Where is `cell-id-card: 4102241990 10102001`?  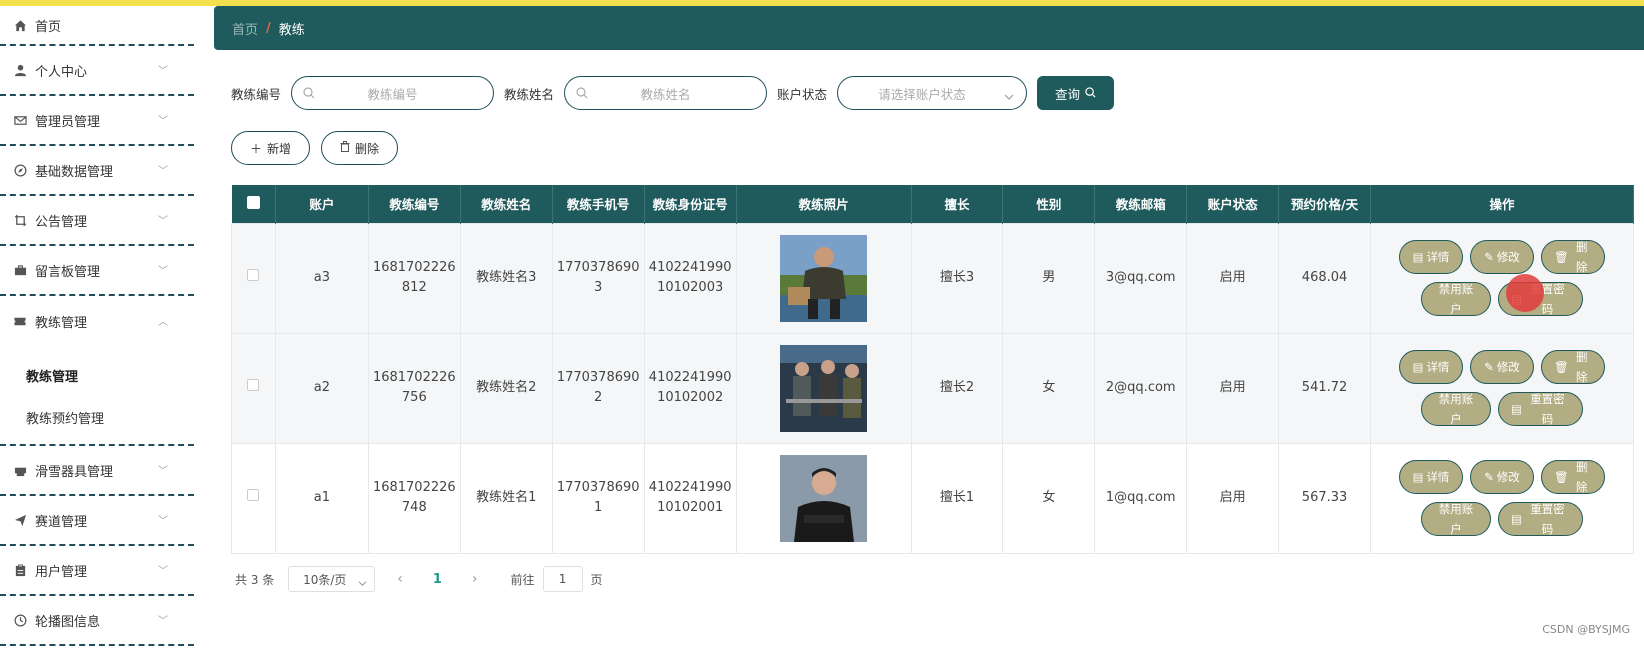
cell-id-card: 4102241990 10102001 is located at coordinates (690, 498).